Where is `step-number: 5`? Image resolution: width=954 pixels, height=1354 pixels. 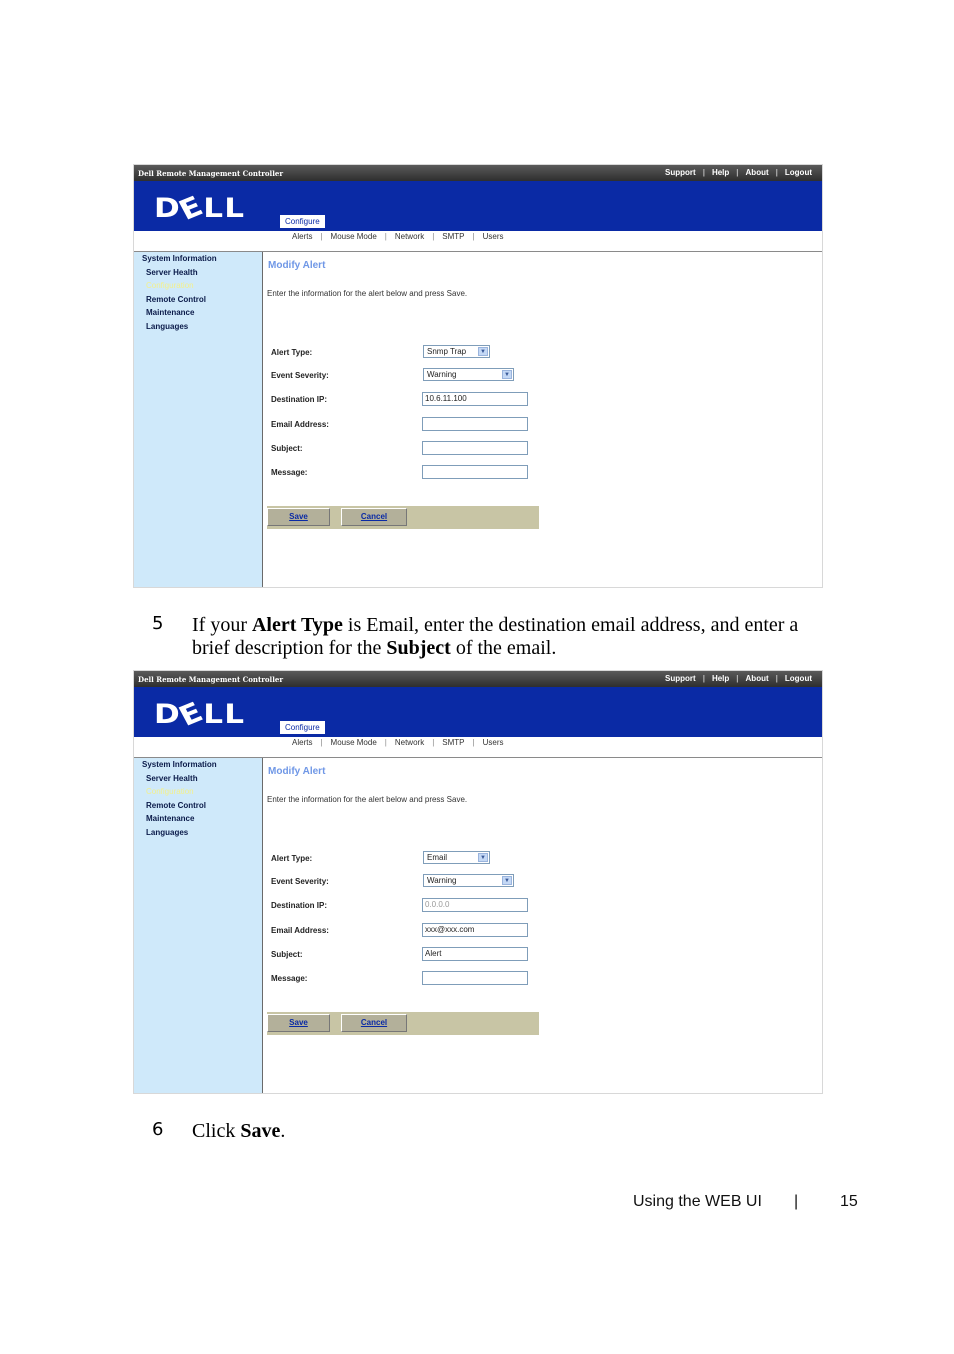 step-number: 5 is located at coordinates (158, 623).